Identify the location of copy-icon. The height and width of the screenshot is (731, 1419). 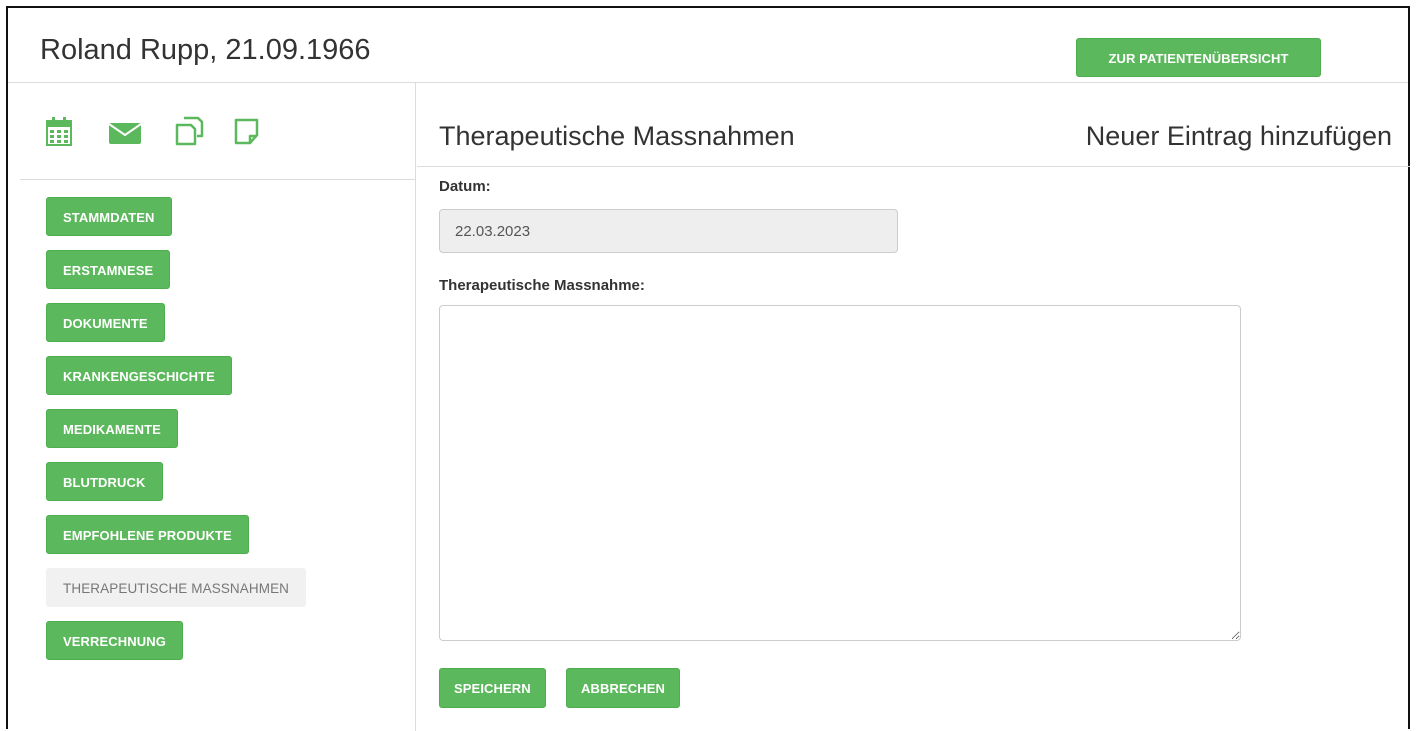
(189, 131).